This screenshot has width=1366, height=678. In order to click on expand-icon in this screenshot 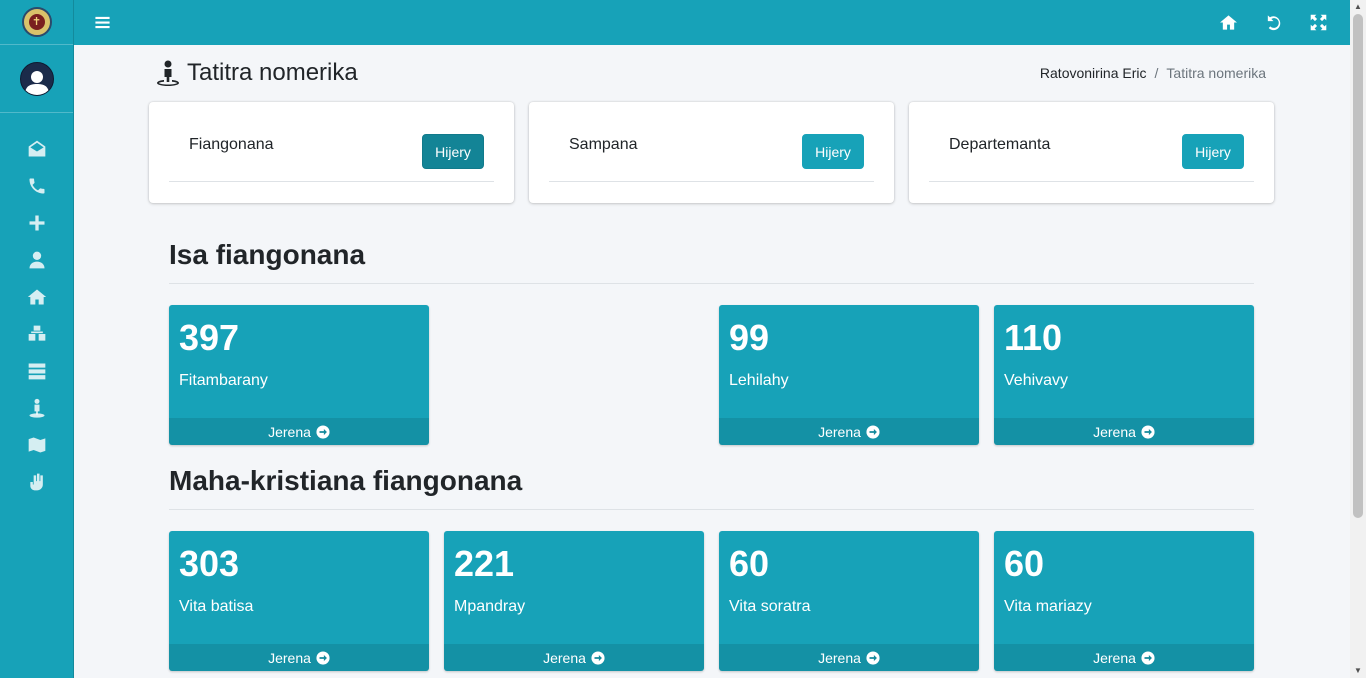, I will do `click(1318, 22)`.